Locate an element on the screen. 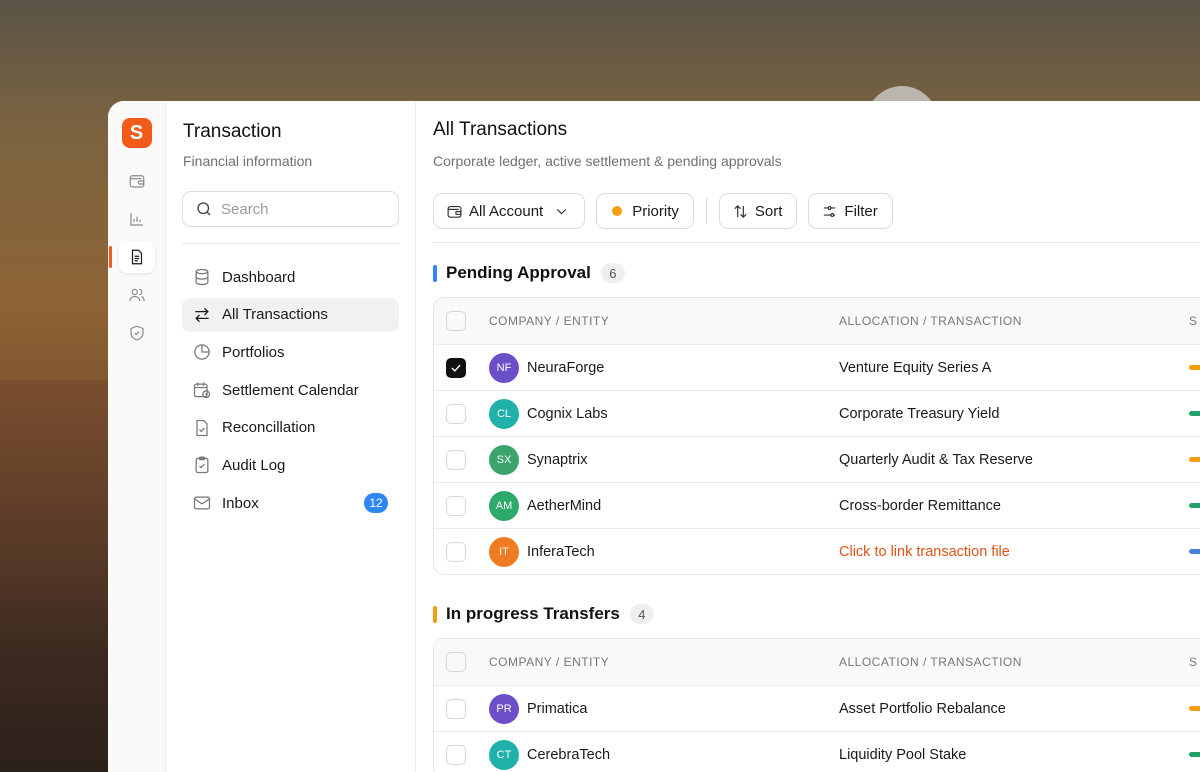 This screenshot has width=1200, height=772. table-row: AM AetherMind Cross-border Remittance is located at coordinates (817, 505).